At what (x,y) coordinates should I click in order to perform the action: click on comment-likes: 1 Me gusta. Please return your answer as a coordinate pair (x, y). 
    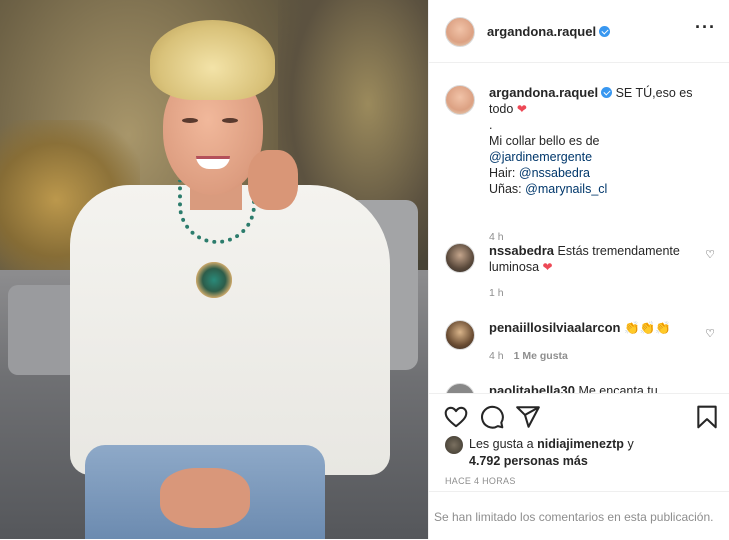
    Looking at the image, I should click on (541, 356).